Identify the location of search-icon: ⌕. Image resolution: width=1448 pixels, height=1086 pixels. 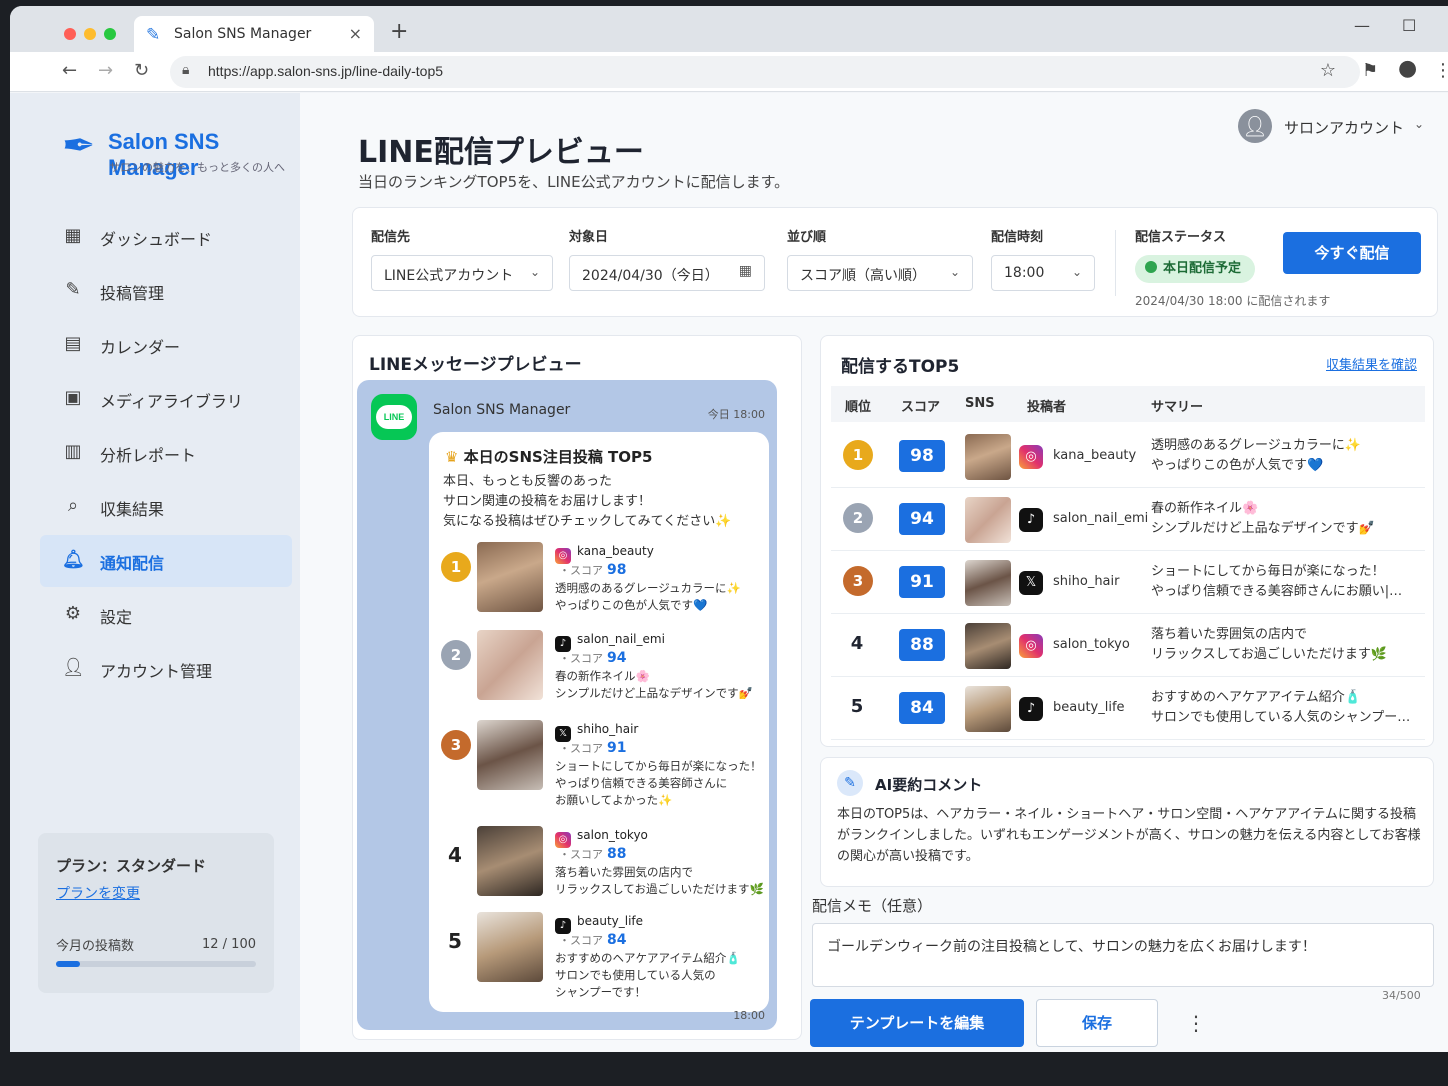
(73, 505).